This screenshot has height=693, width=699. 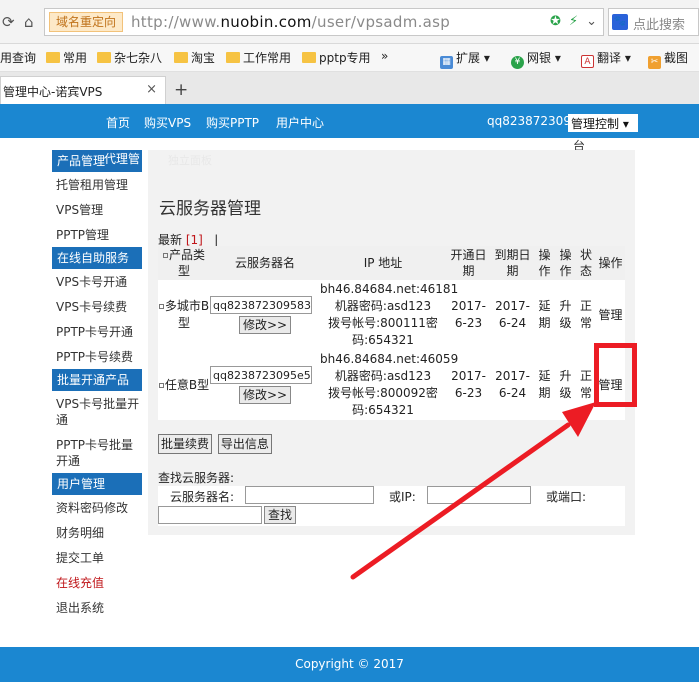 I want to click on annotation-highlight-box, so click(x=615, y=375).